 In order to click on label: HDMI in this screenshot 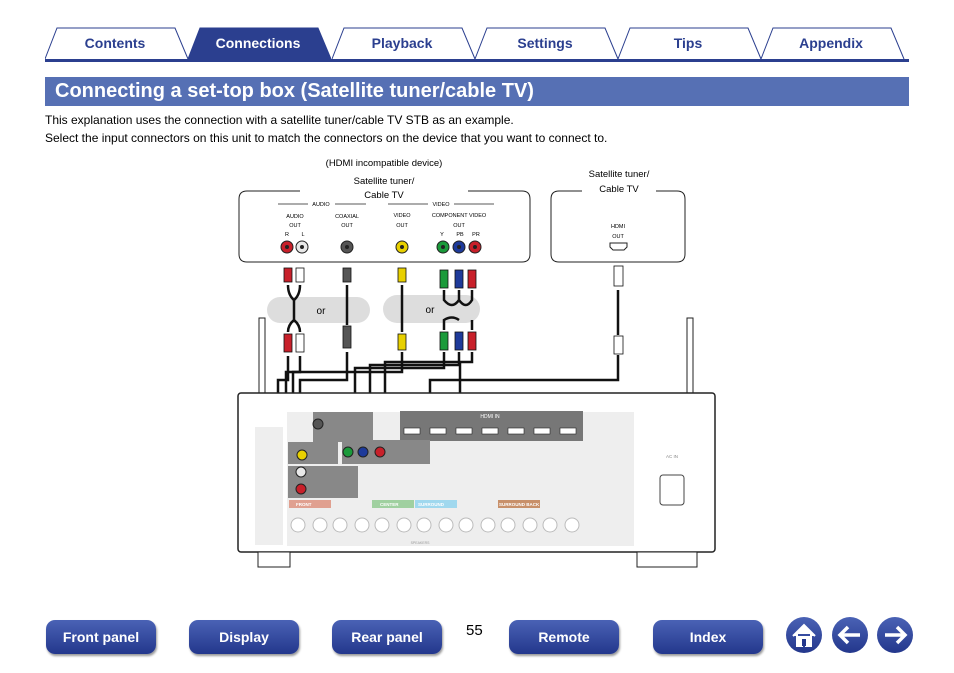, I will do `click(618, 227)`.